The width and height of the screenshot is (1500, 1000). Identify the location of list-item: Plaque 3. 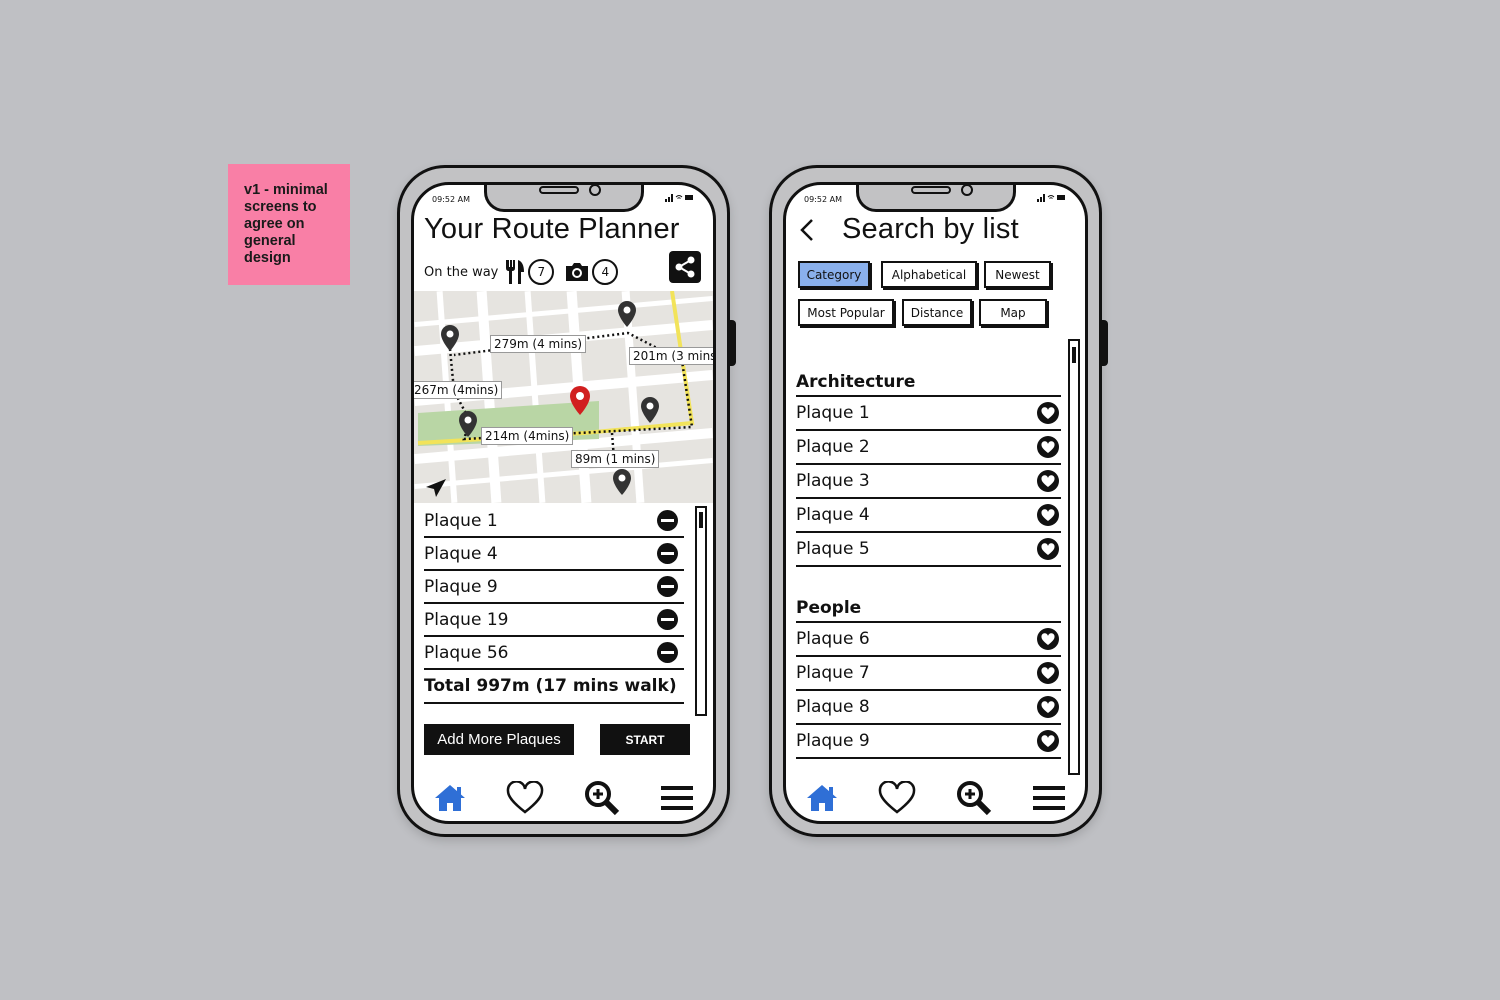
(928, 482).